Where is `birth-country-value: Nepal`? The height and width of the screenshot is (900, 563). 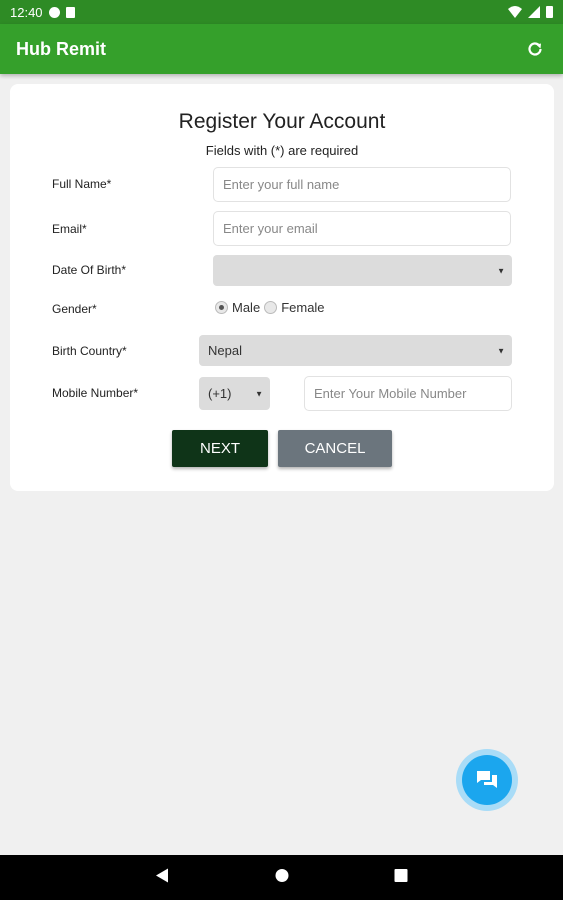
birth-country-value: Nepal is located at coordinates (225, 350).